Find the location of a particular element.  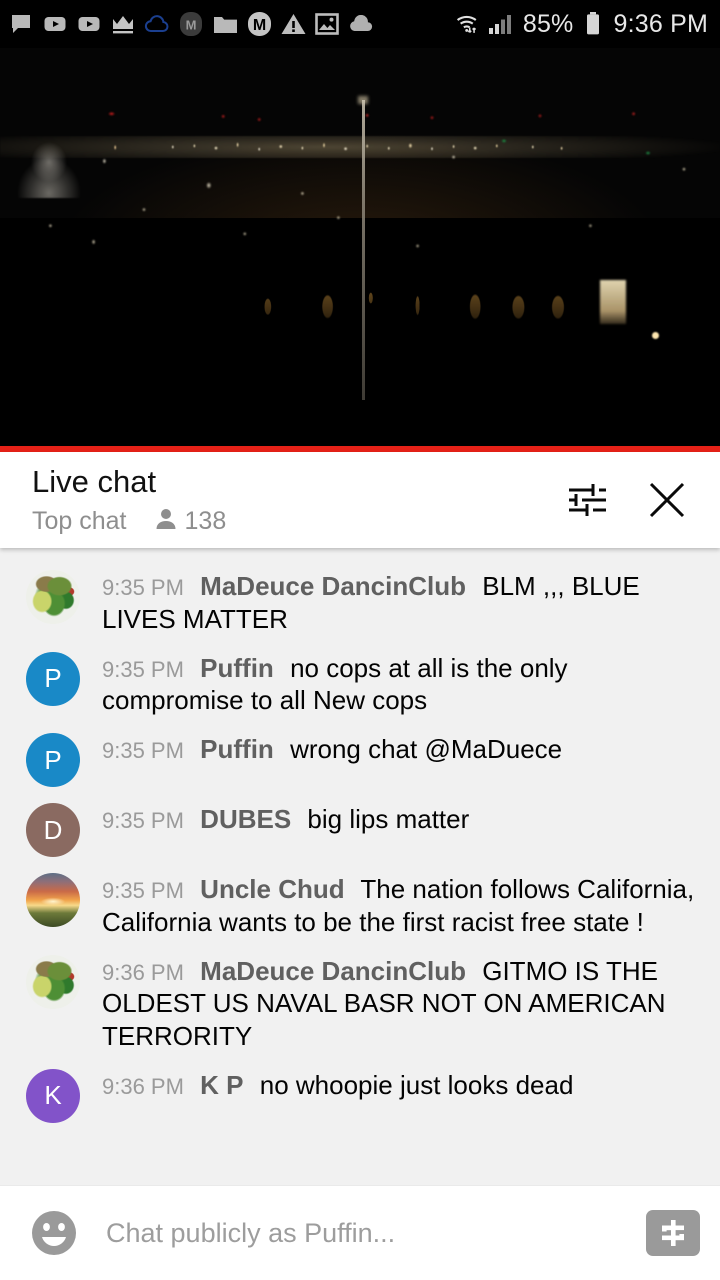

avatar: K is located at coordinates (53, 1095).